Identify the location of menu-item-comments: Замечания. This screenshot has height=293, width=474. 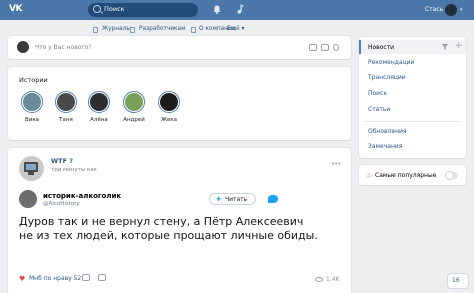
(385, 146).